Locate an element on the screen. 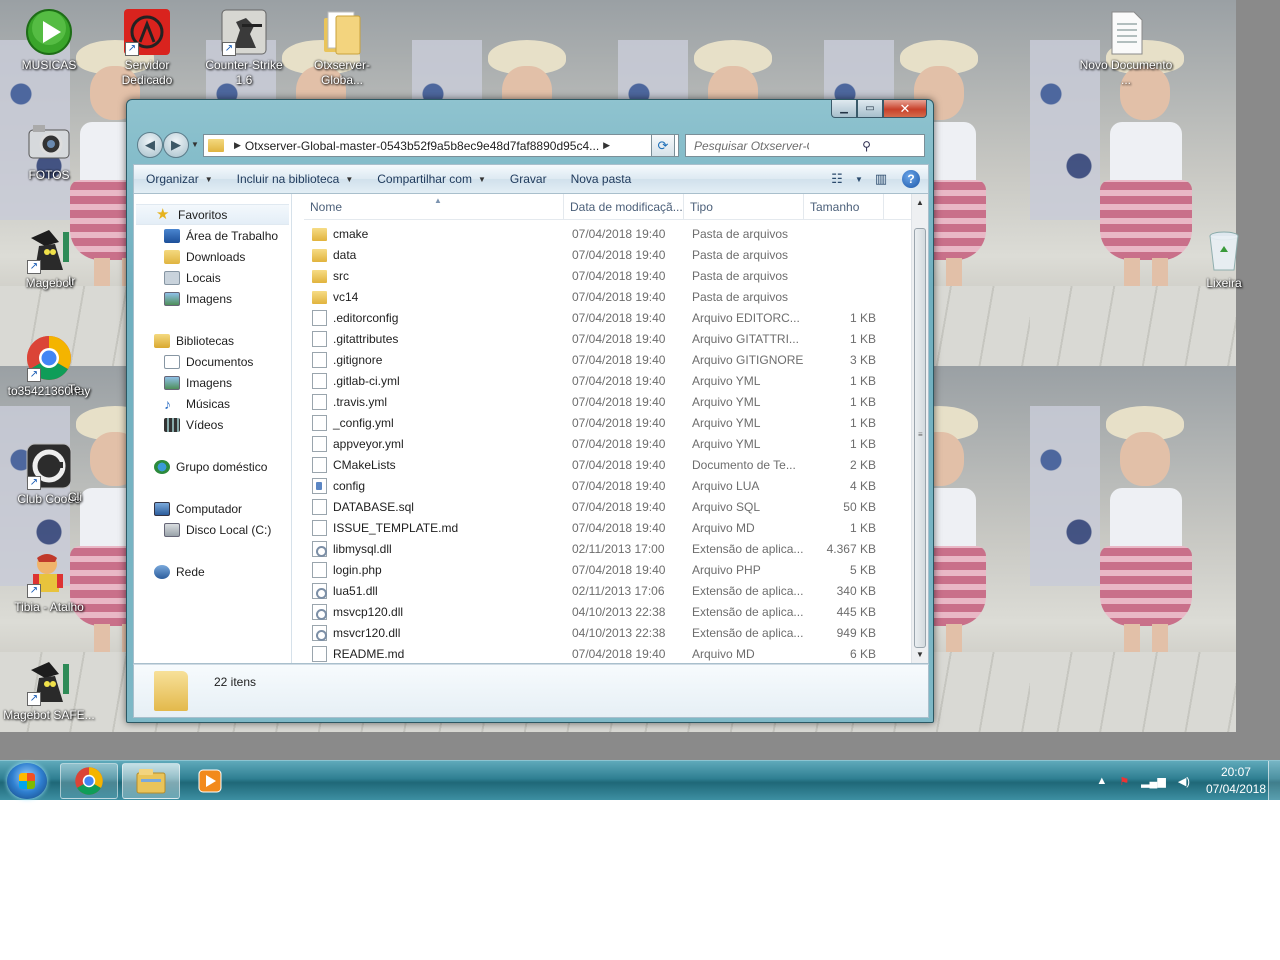 This screenshot has height=960, width=1280. new-folder-button: Nova pasta is located at coordinates (601, 179).